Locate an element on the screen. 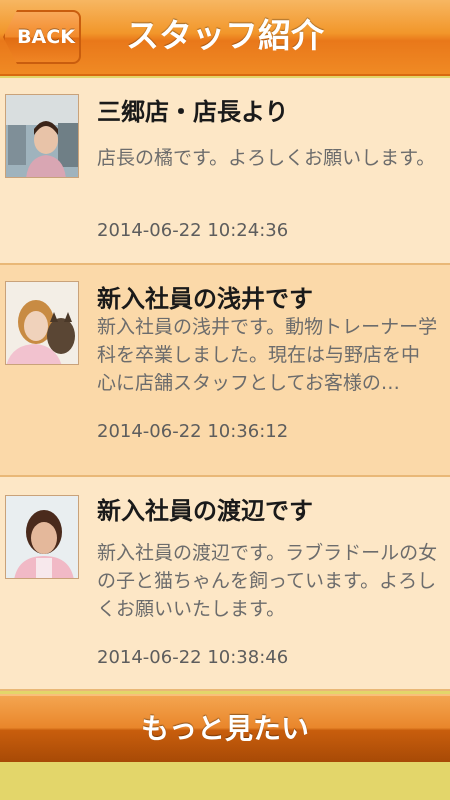 The height and width of the screenshot is (800, 450). item-title: 三郷店・店長より is located at coordinates (193, 112).